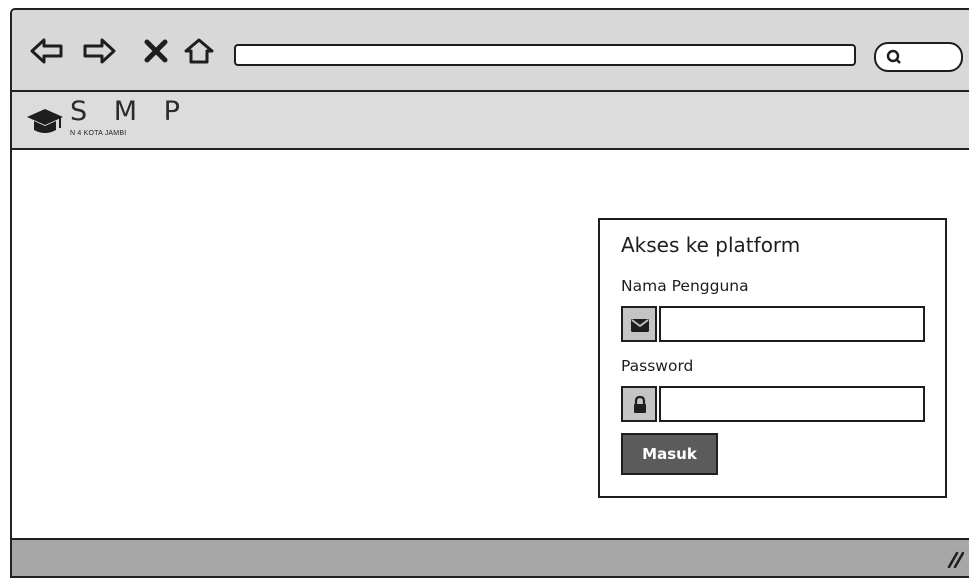 The image size is (969, 578). What do you see at coordinates (99, 51) in the screenshot?
I see `forward-arrow-icon` at bounding box center [99, 51].